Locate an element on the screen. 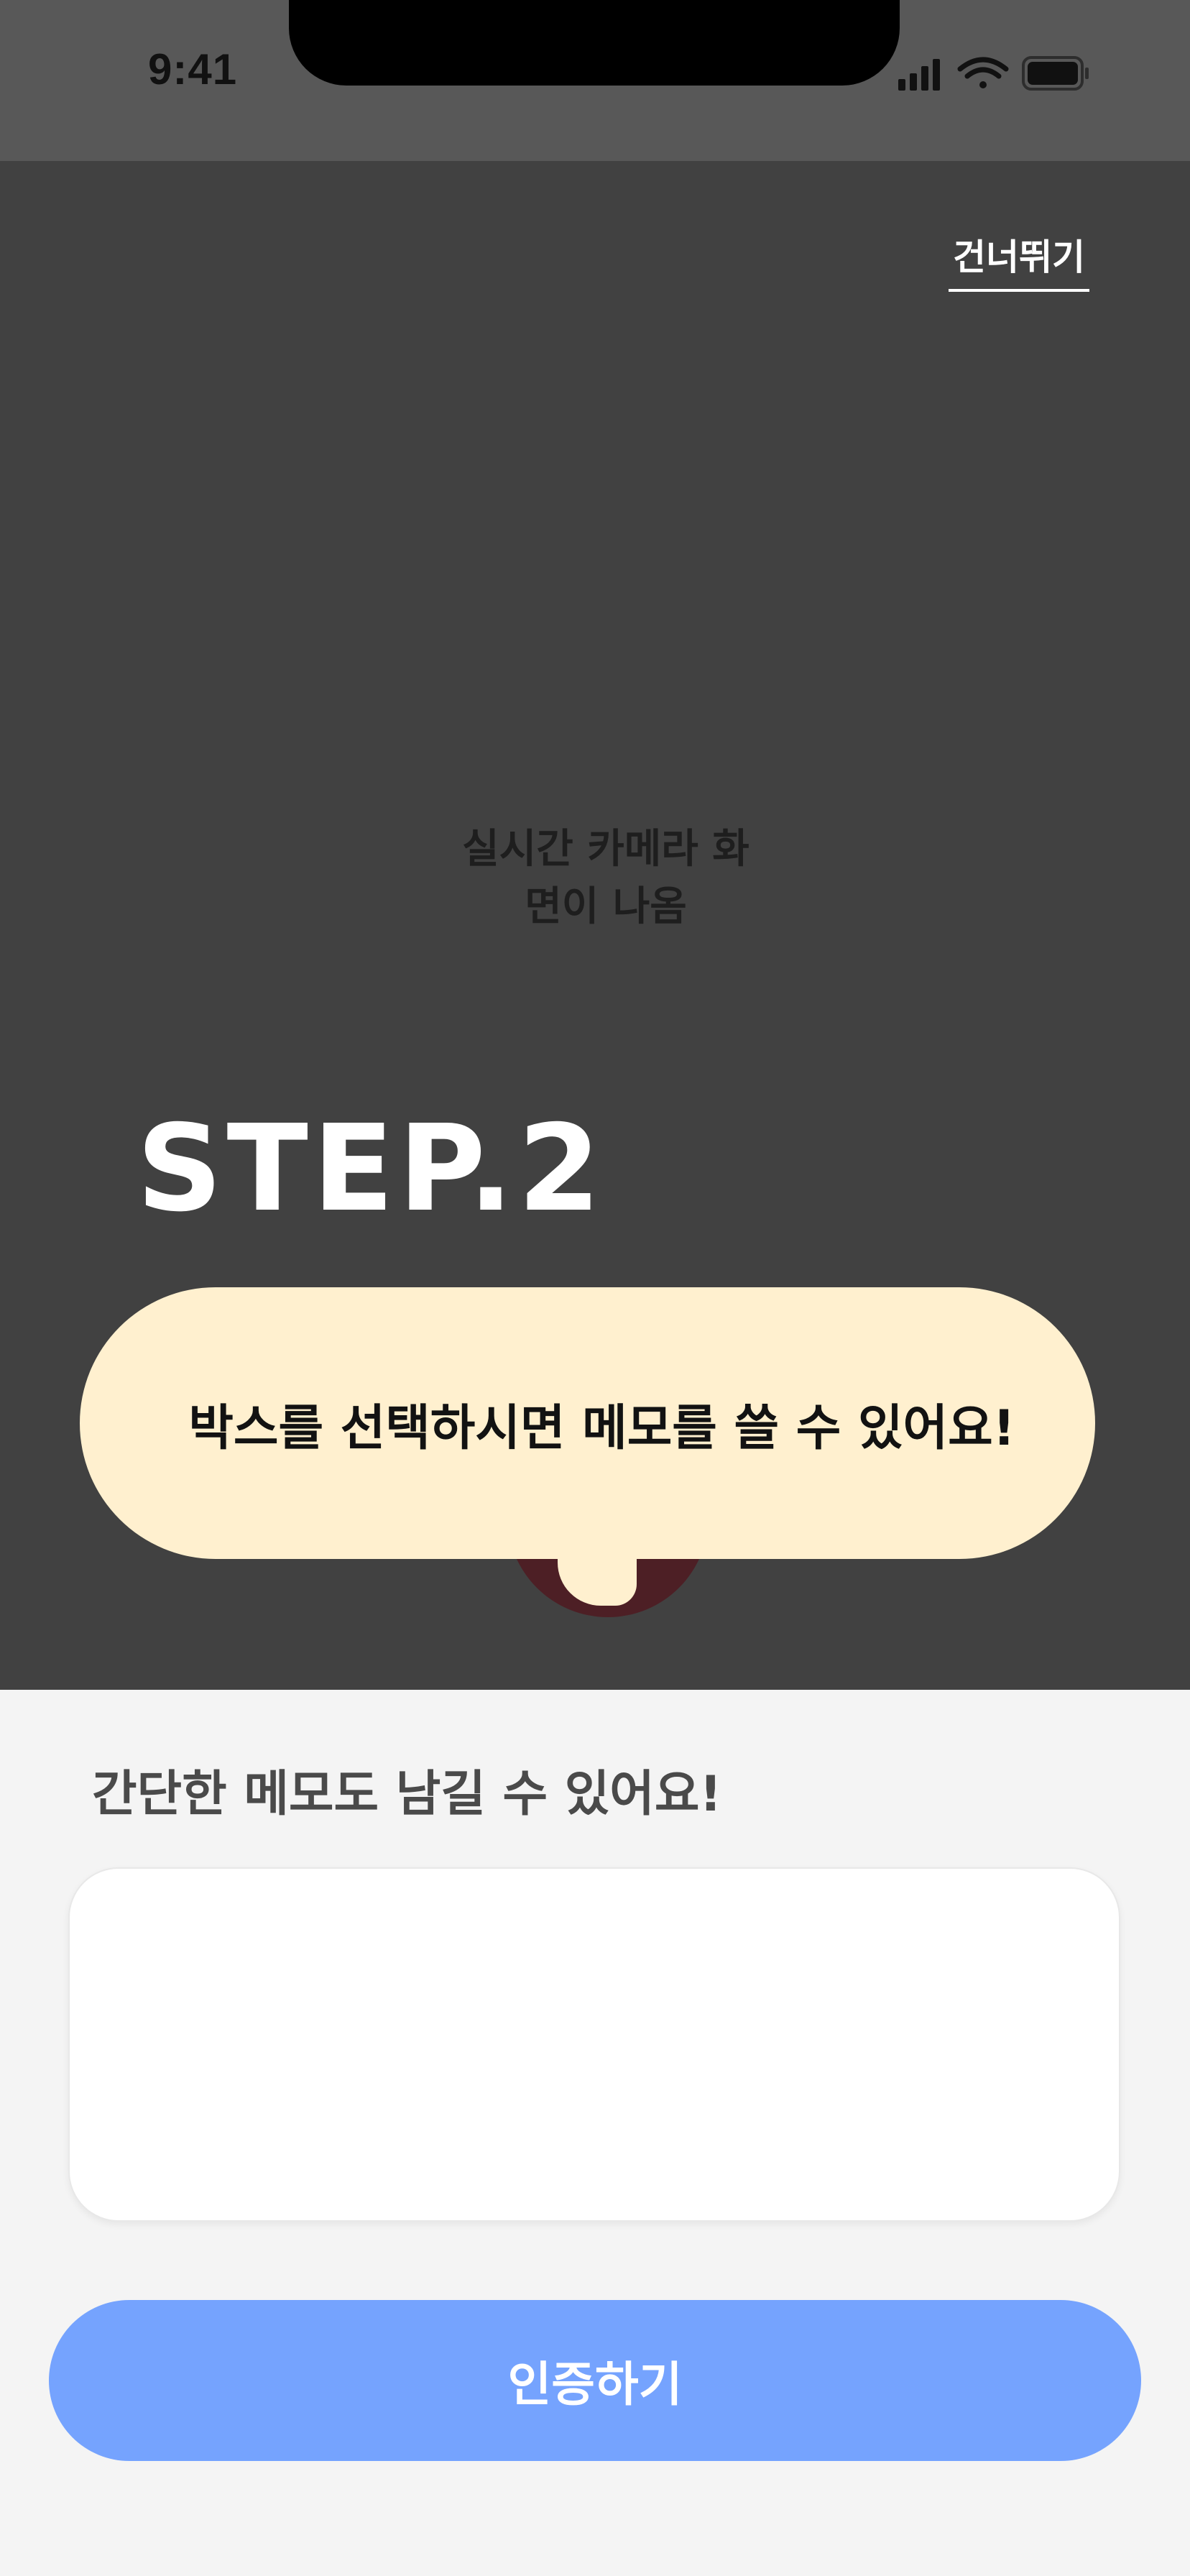 The width and height of the screenshot is (1190, 2576). status-bar: 9:41 is located at coordinates (595, 80).